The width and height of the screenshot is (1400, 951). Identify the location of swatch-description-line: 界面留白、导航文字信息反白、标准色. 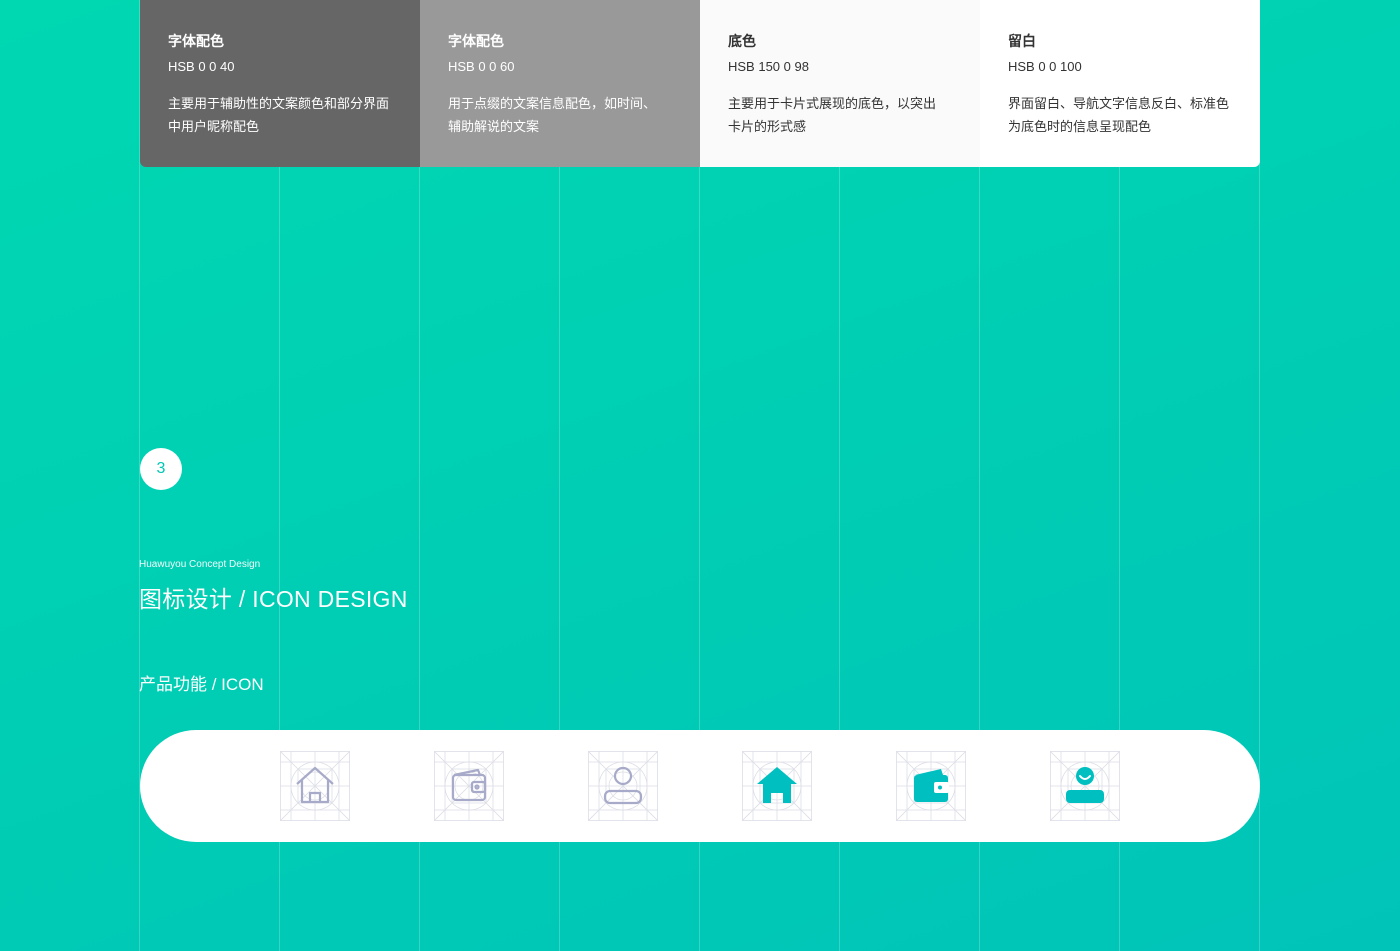
(1119, 103).